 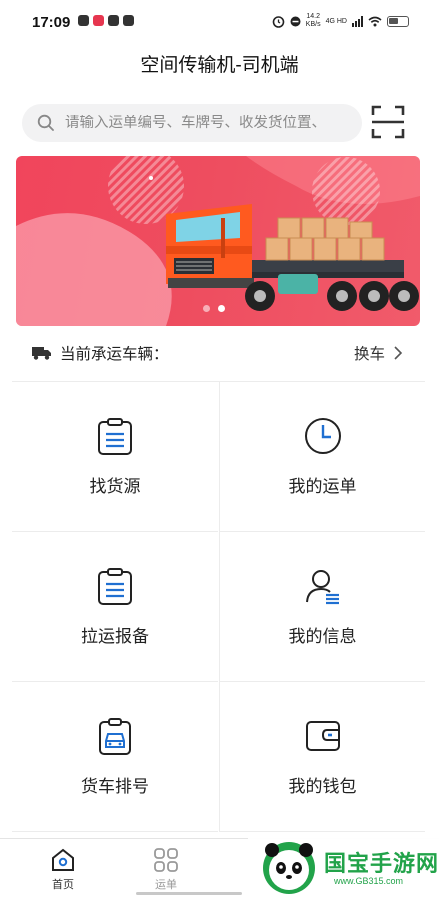 What do you see at coordinates (322, 486) in the screenshot?
I see `my-waybills-label: 我的运单` at bounding box center [322, 486].